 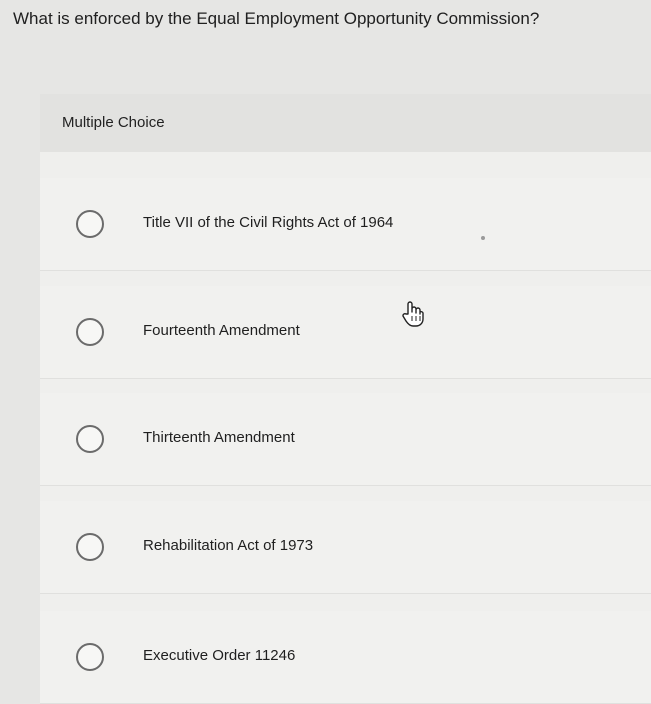 I want to click on answer-option-5: Executive Order 11246, so click(x=345, y=657).